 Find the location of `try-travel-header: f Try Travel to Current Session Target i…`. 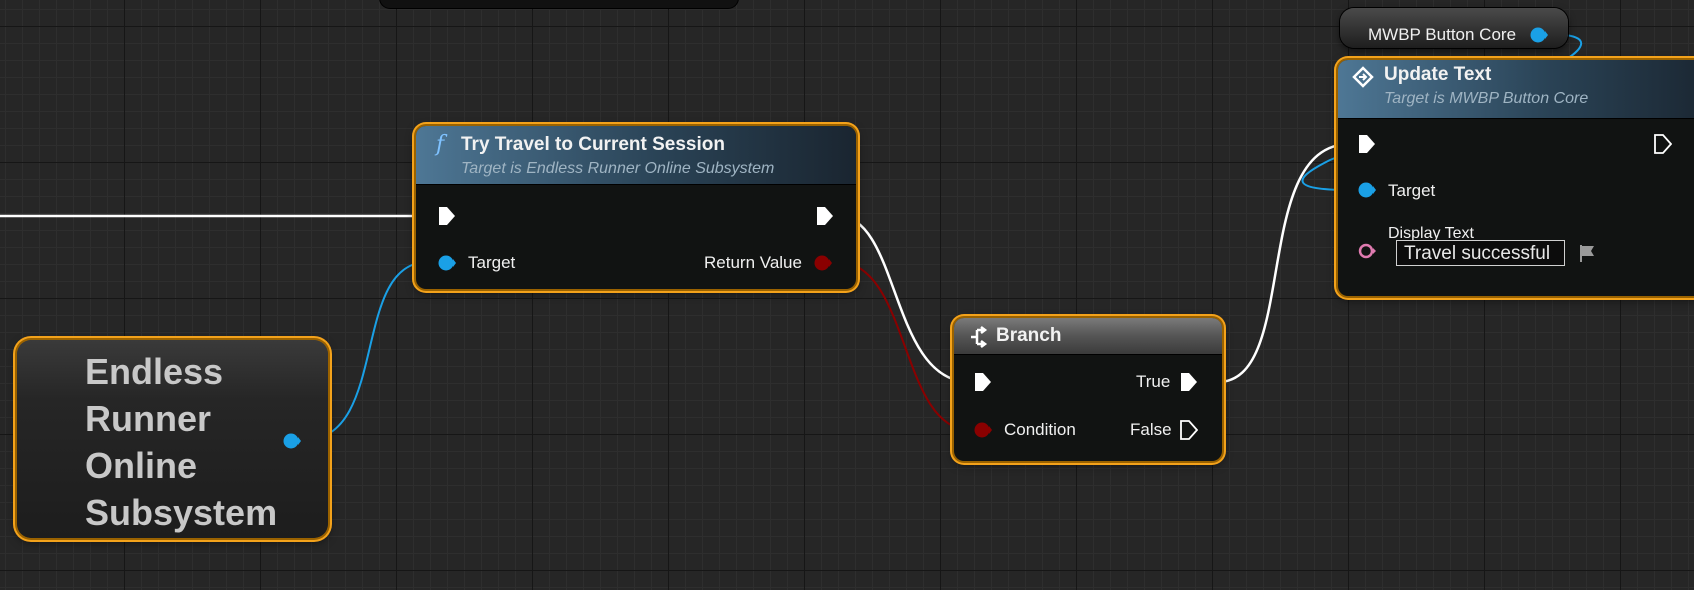

try-travel-header: f Try Travel to Current Session Target i… is located at coordinates (636, 155).